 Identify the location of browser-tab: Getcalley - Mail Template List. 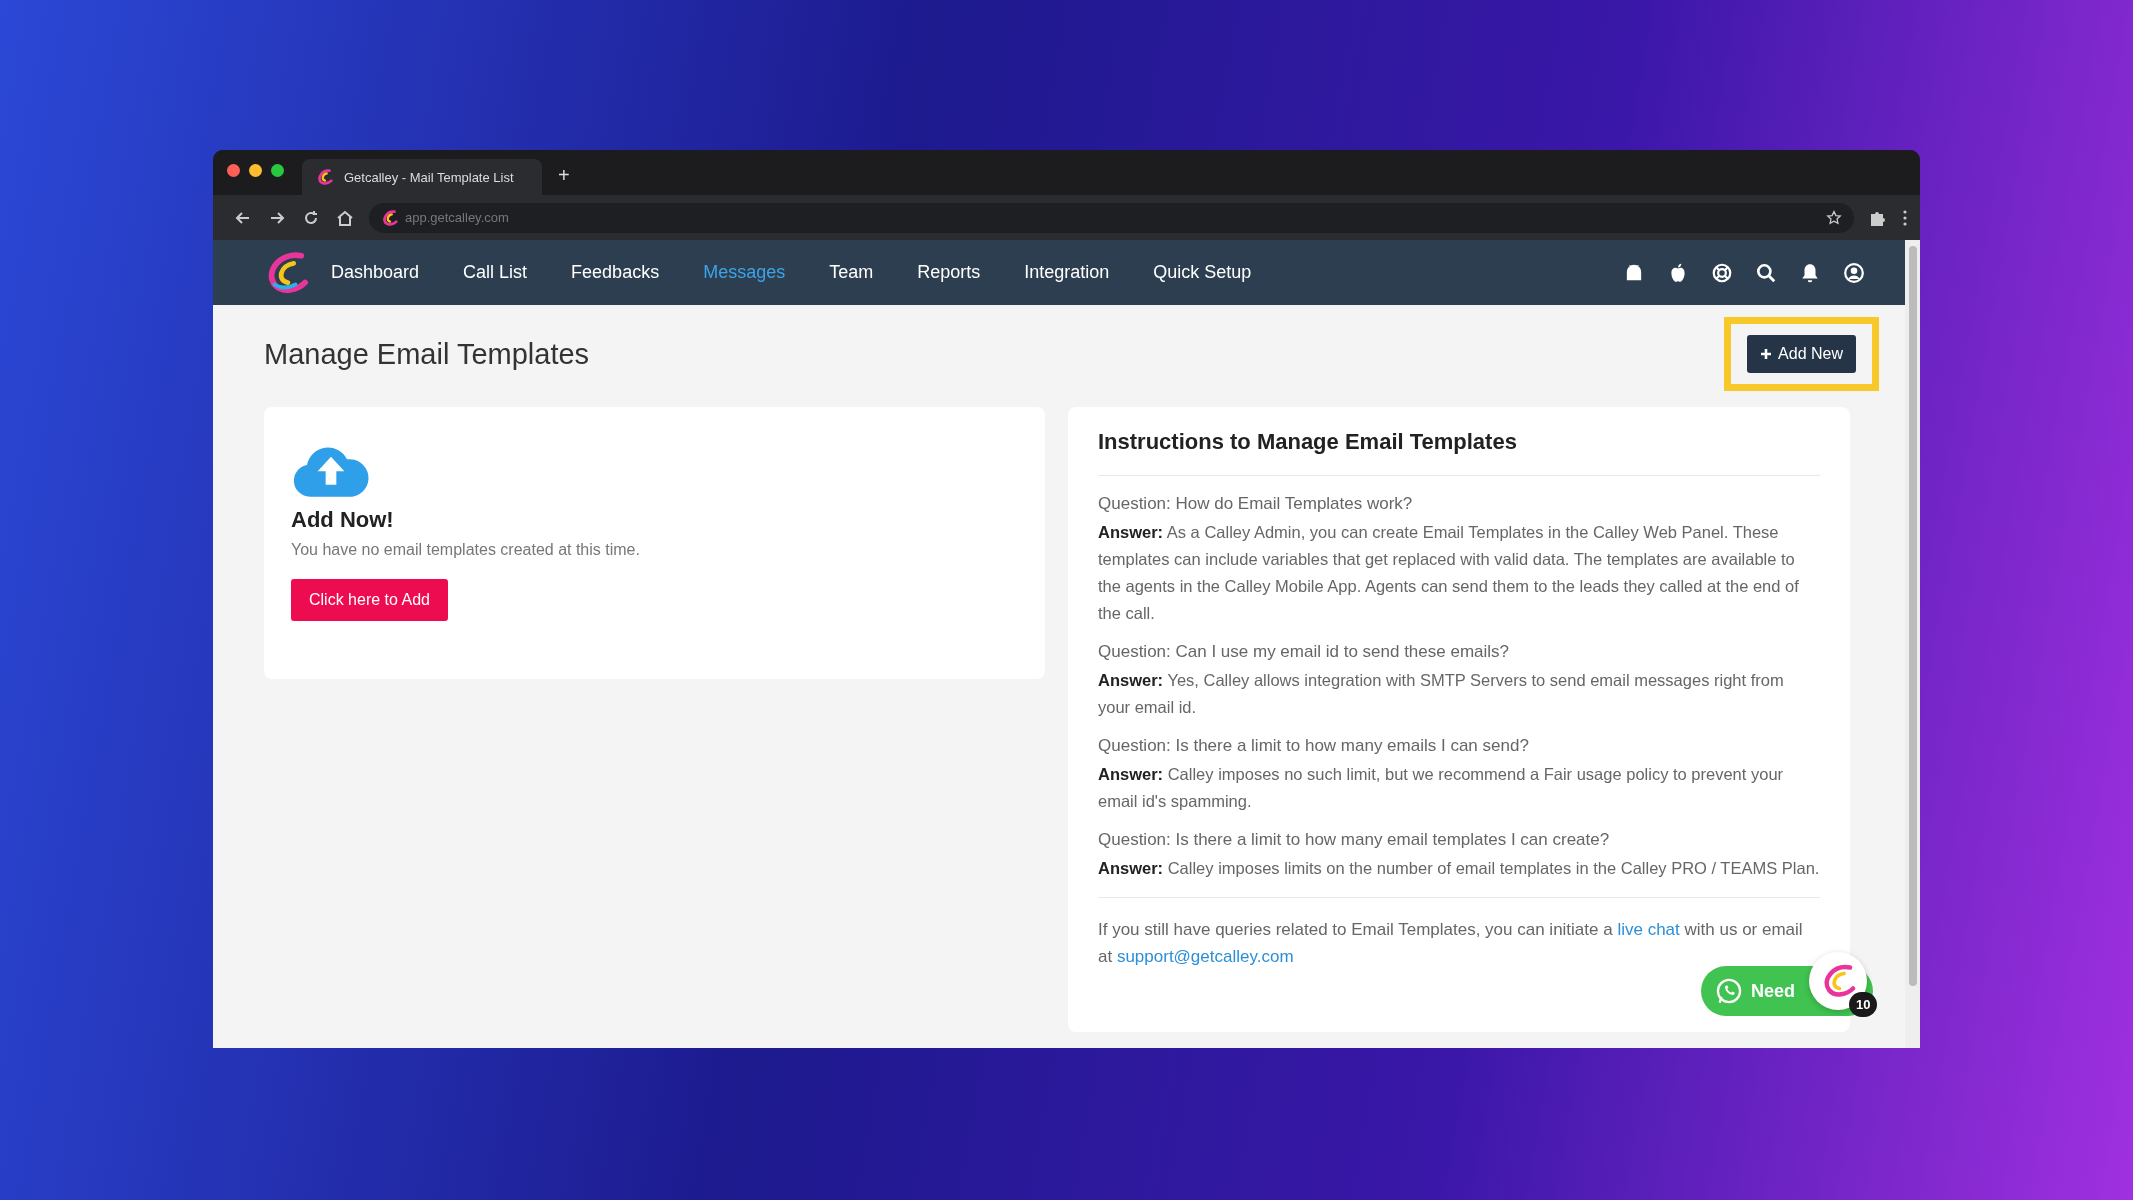
(422, 177).